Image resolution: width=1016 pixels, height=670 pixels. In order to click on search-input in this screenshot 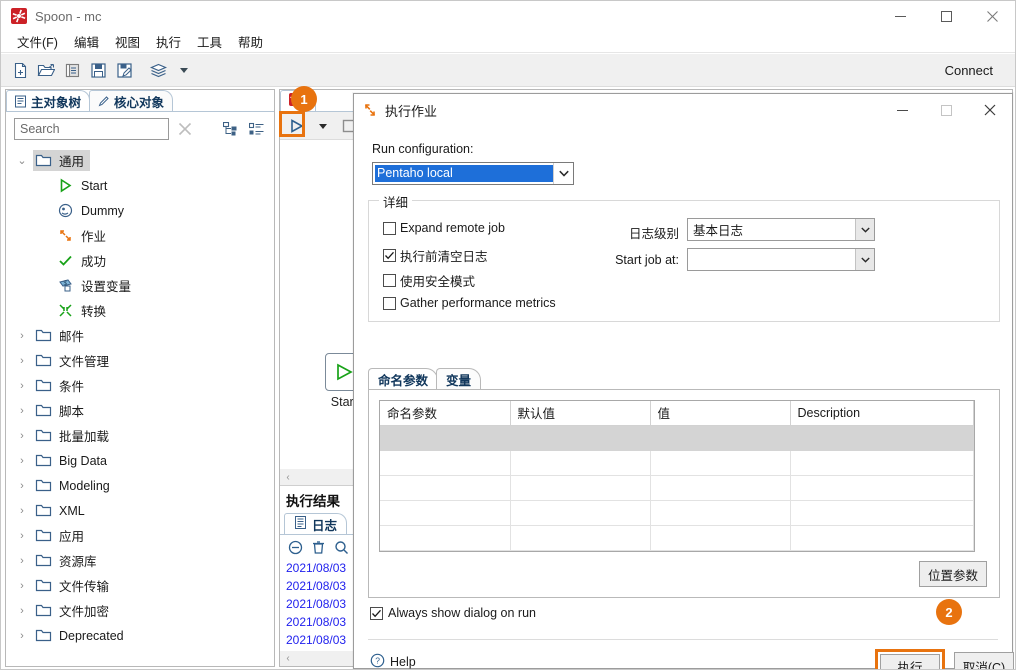, I will do `click(91, 129)`.